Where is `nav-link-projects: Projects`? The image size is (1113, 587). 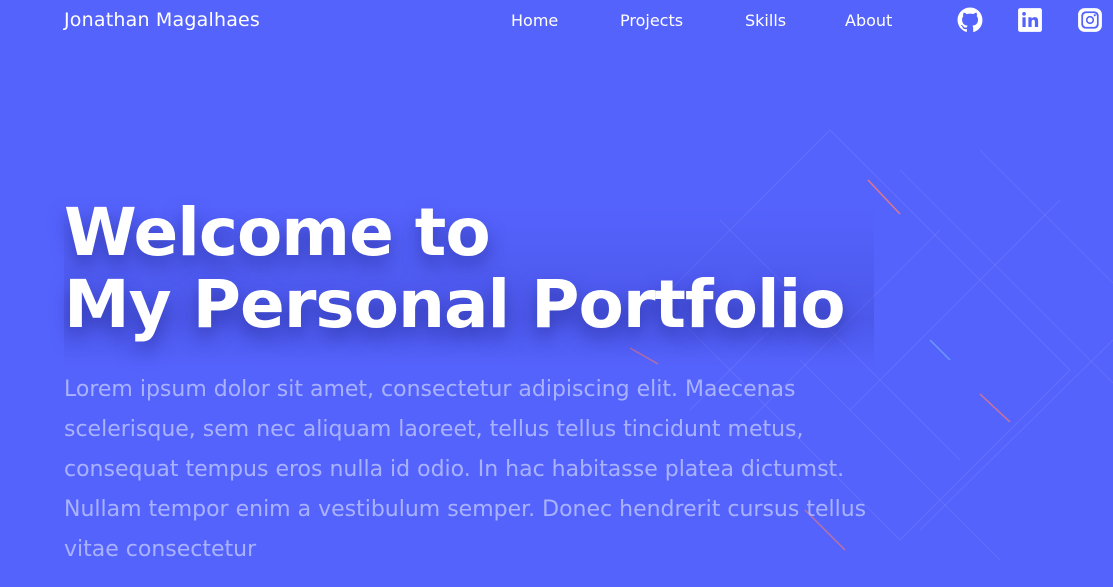
nav-link-projects: Projects is located at coordinates (651, 20).